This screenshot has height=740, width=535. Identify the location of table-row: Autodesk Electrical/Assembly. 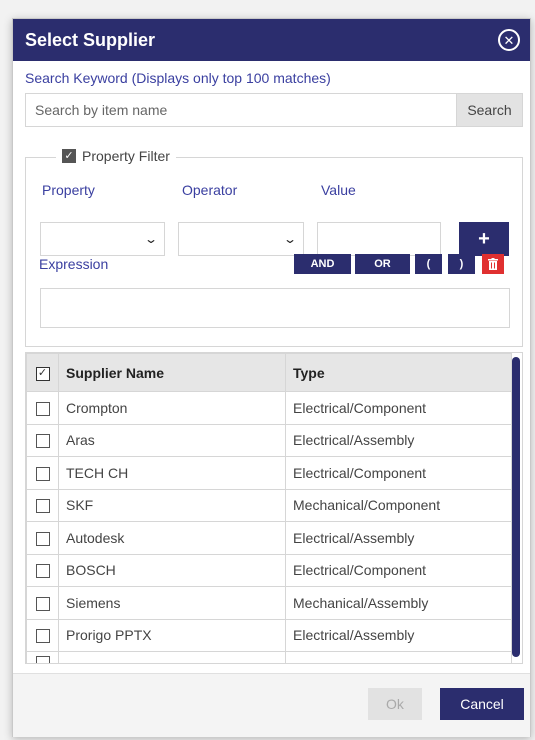
(269, 538).